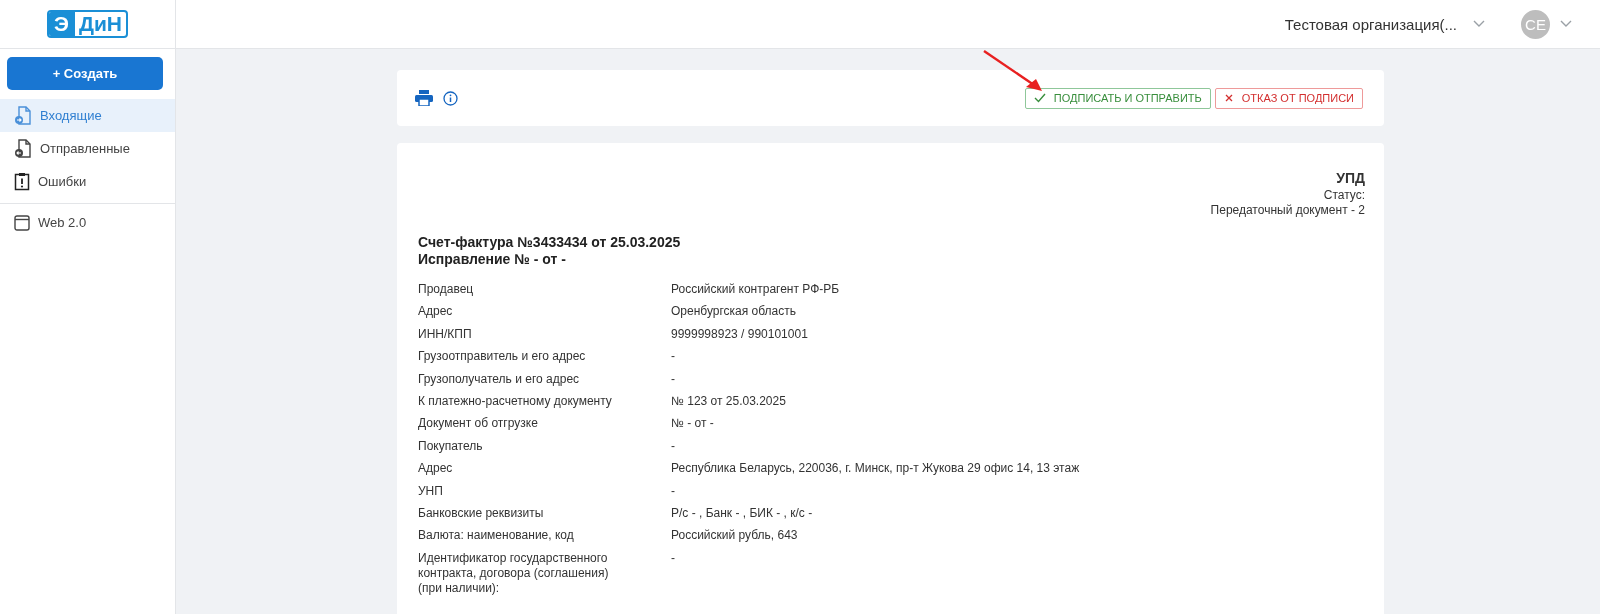 This screenshot has width=1600, height=614. What do you see at coordinates (1039, 98) in the screenshot?
I see `check-icon` at bounding box center [1039, 98].